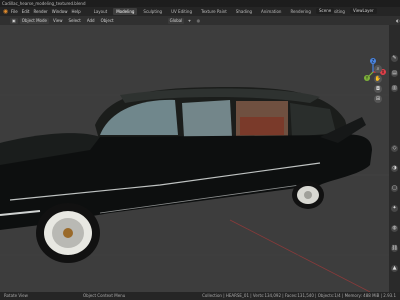 The image size is (400, 300). I want to click on perspective-grid-icon: ⊞, so click(378, 99).